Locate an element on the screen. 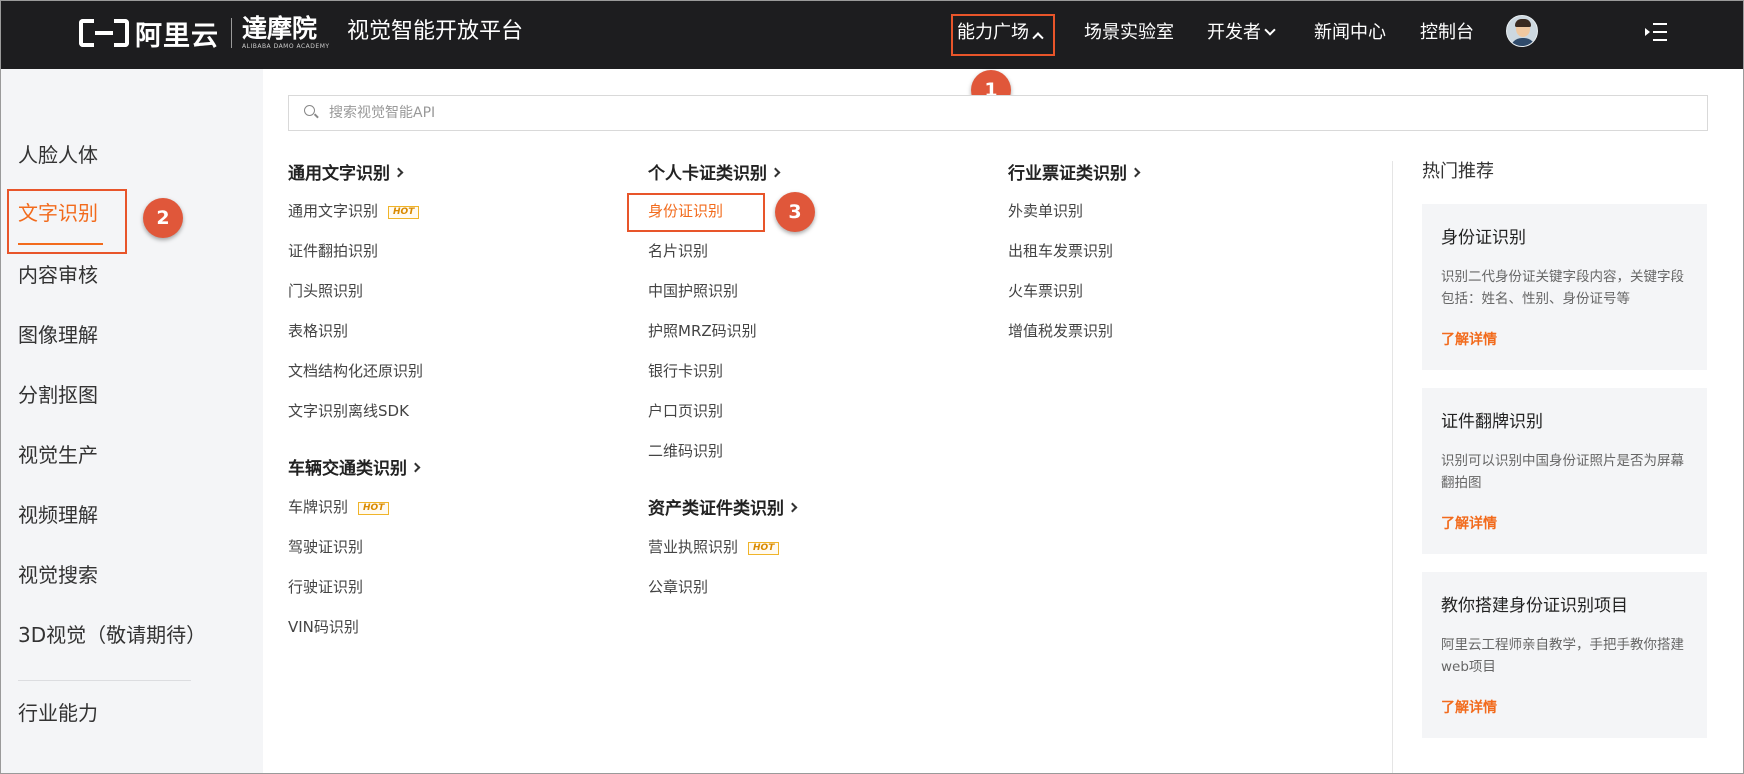  sidebar-item-segmentation: 分割抠图 is located at coordinates (58, 395).